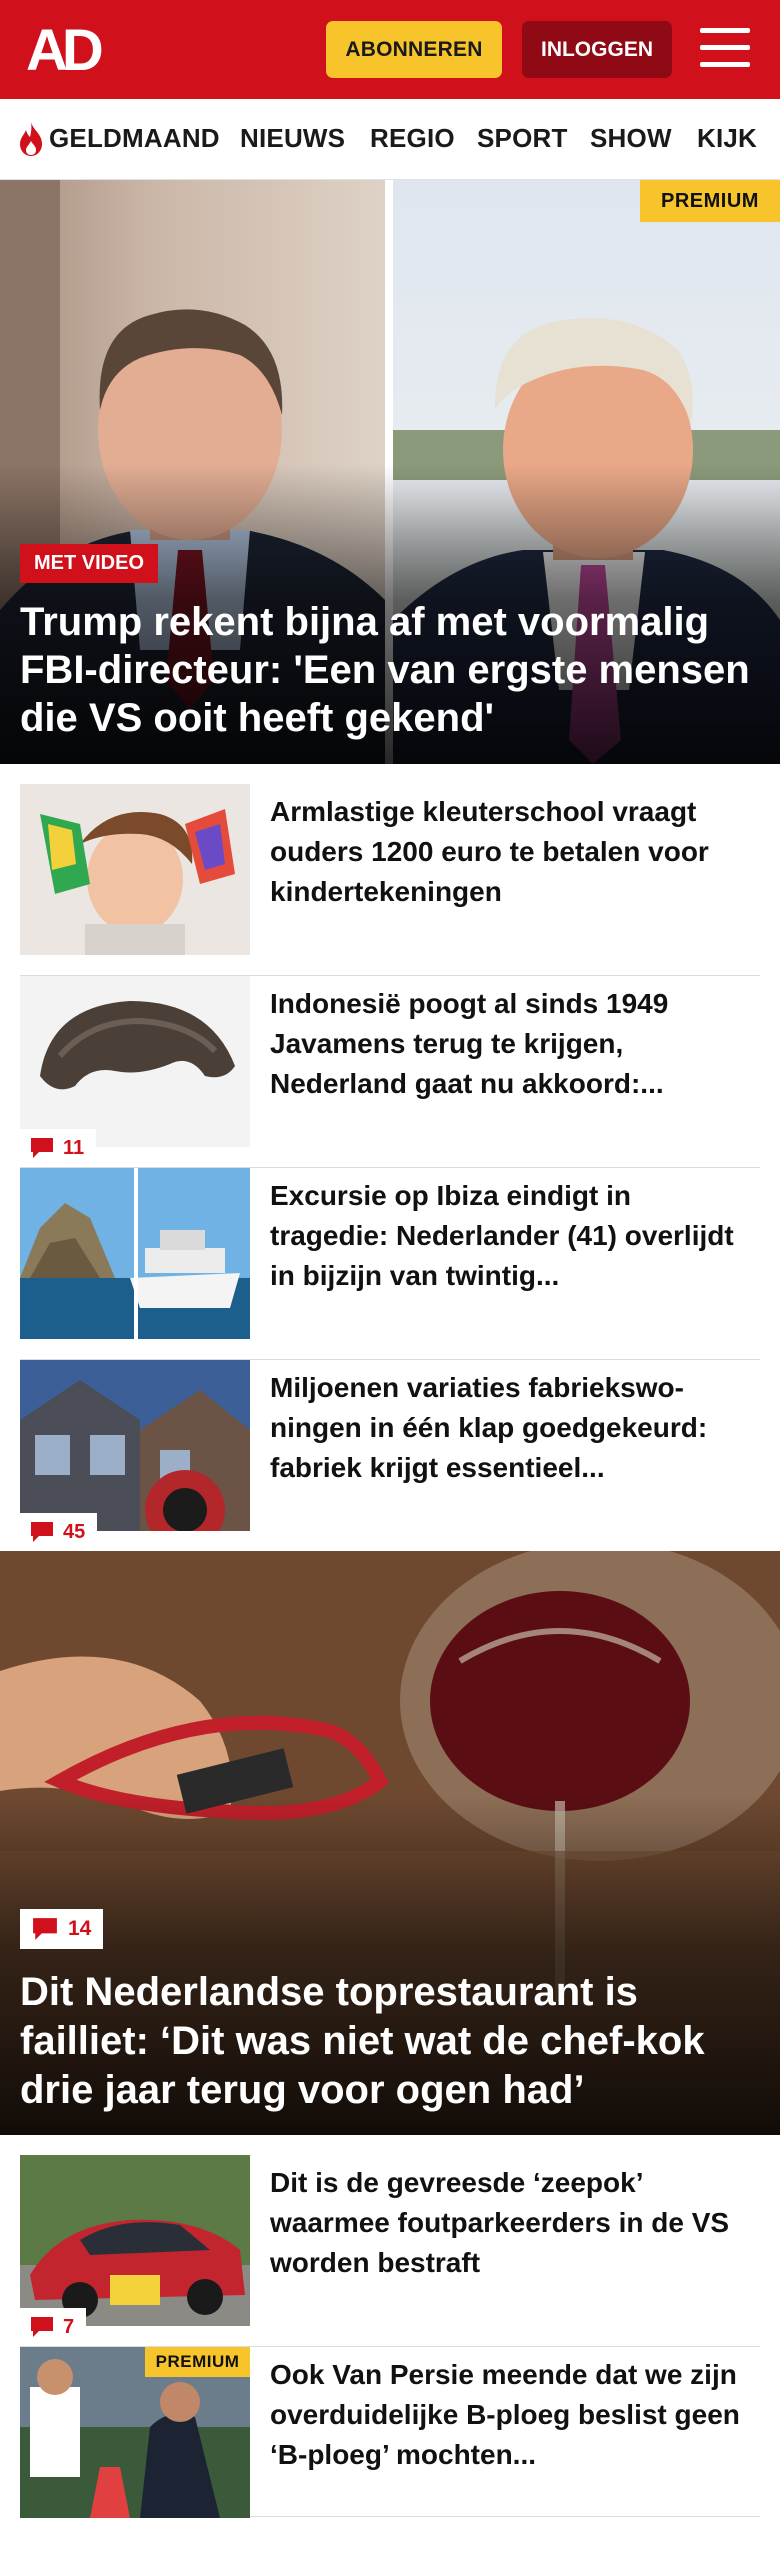 This screenshot has width=780, height=2560. Describe the element at coordinates (69, 2326) in the screenshot. I see `comment-count: 7` at that location.